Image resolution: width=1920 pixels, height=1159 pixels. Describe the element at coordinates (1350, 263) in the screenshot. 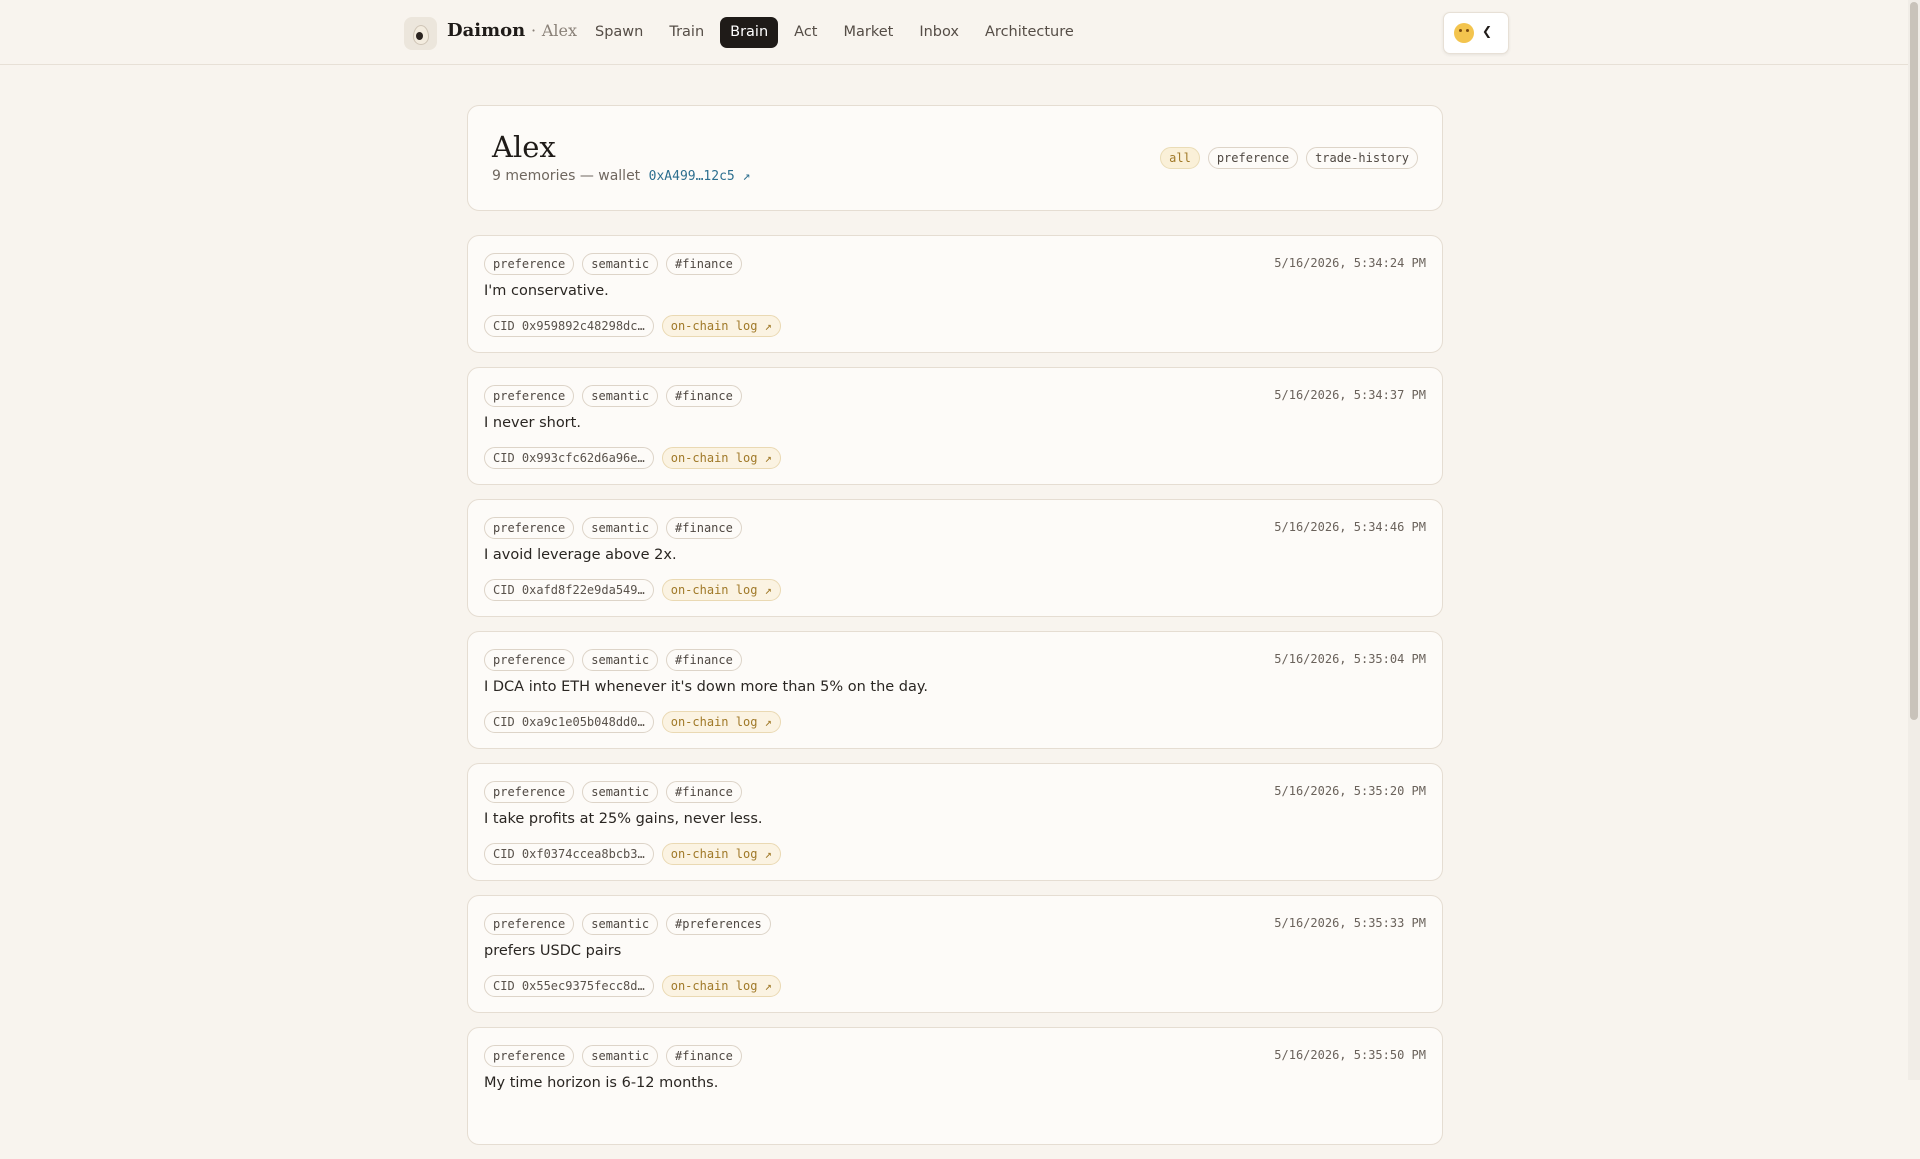

I see `memory-timestamp: 5/16/2026, 5:34:24 PM` at that location.